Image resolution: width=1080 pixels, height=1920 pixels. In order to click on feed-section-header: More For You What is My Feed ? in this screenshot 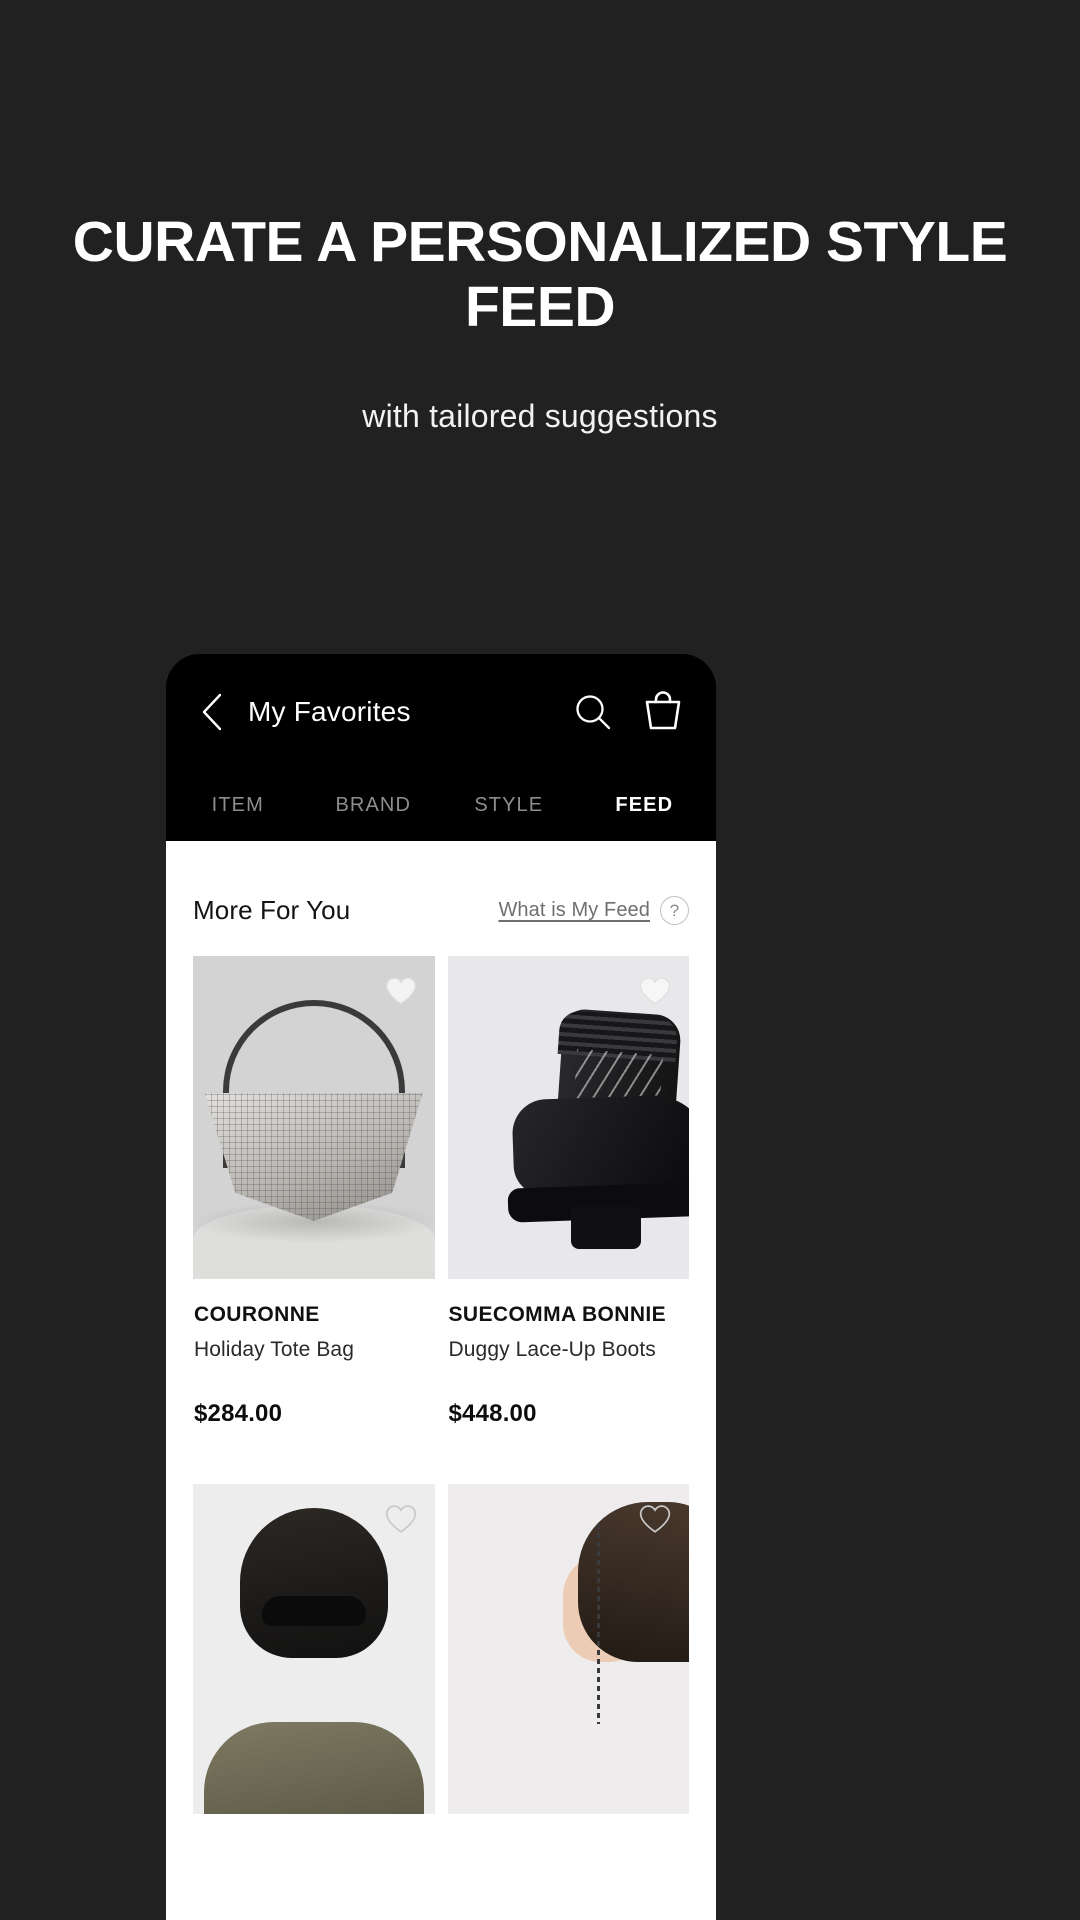, I will do `click(441, 898)`.